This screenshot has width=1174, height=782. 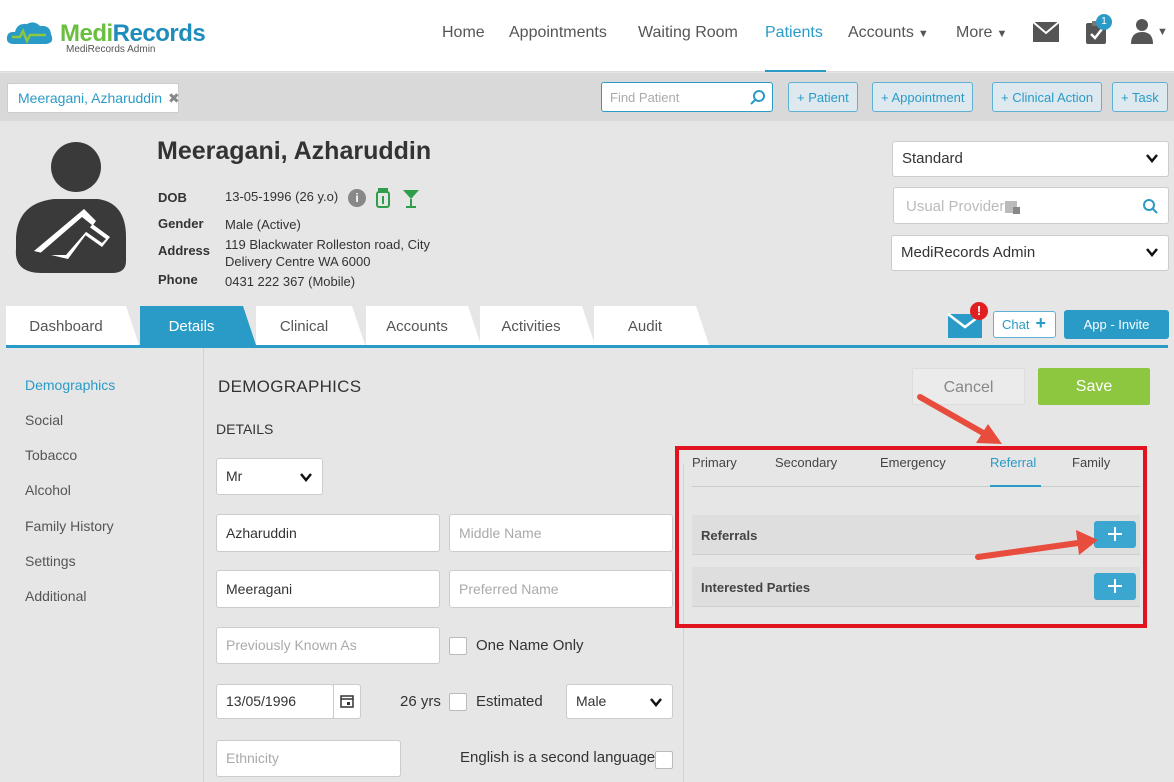 I want to click on practitioner-select: MediRecords Admin, so click(x=1030, y=253).